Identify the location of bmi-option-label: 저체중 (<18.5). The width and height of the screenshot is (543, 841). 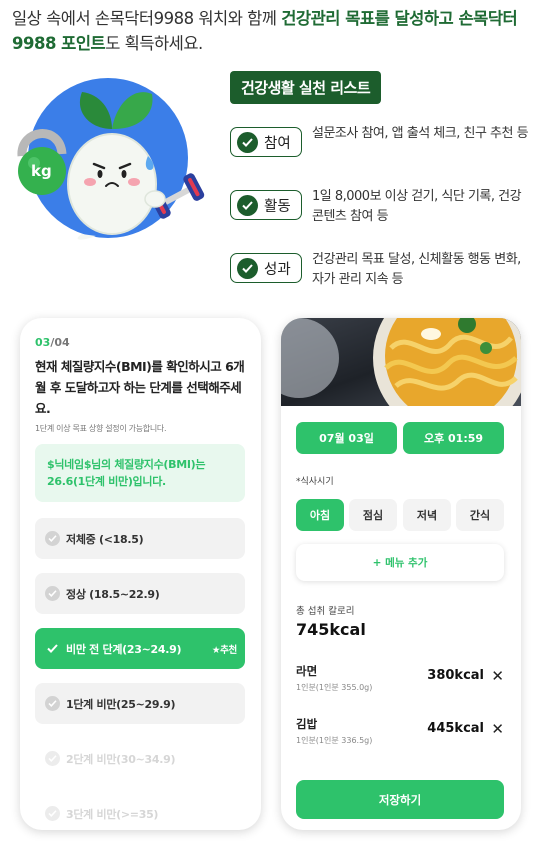
(105, 539).